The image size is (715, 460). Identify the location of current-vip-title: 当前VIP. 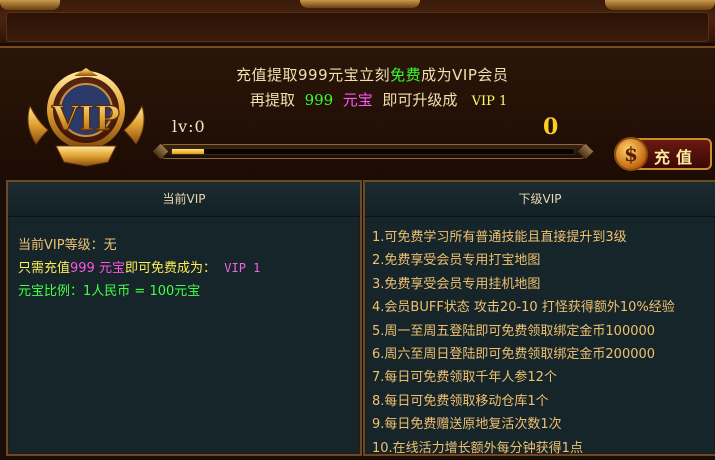
(184, 199).